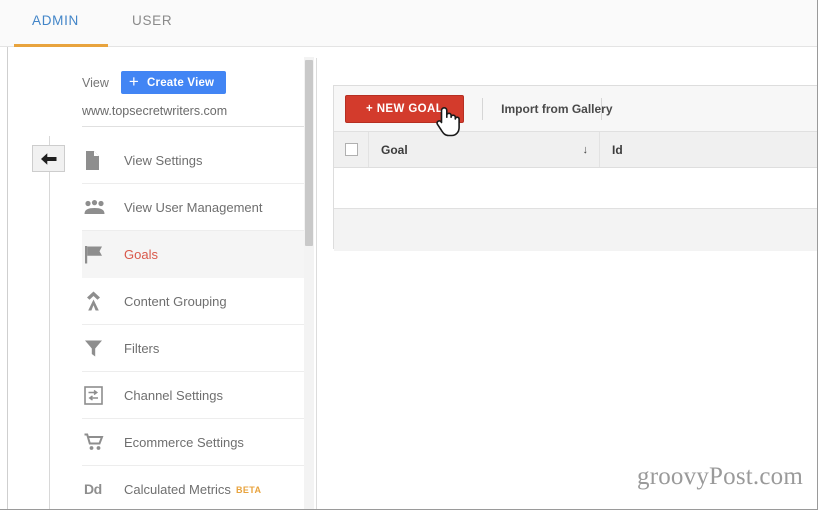  Describe the element at coordinates (617, 149) in the screenshot. I see `id-column-label: Id` at that location.